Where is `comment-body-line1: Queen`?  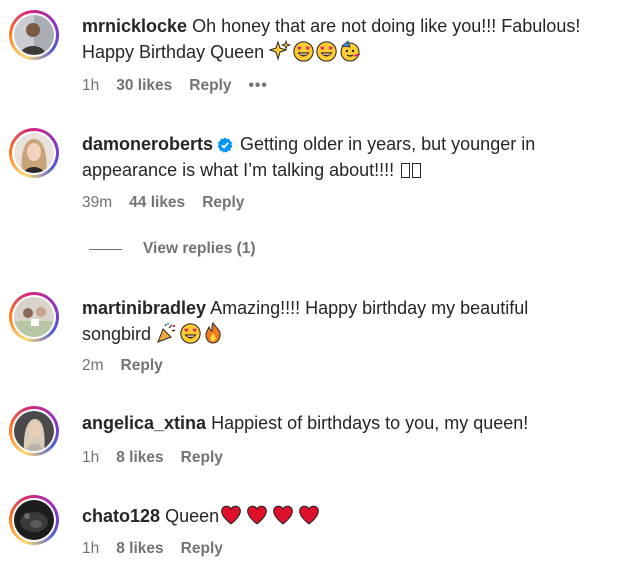 comment-body-line1: Queen is located at coordinates (192, 516).